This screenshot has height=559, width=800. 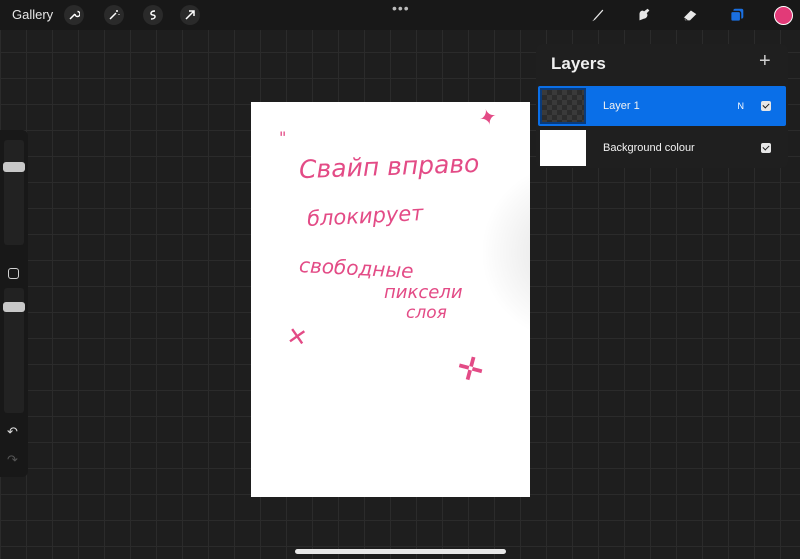 I want to click on handwritten-line-5: слоя, so click(x=426, y=313).